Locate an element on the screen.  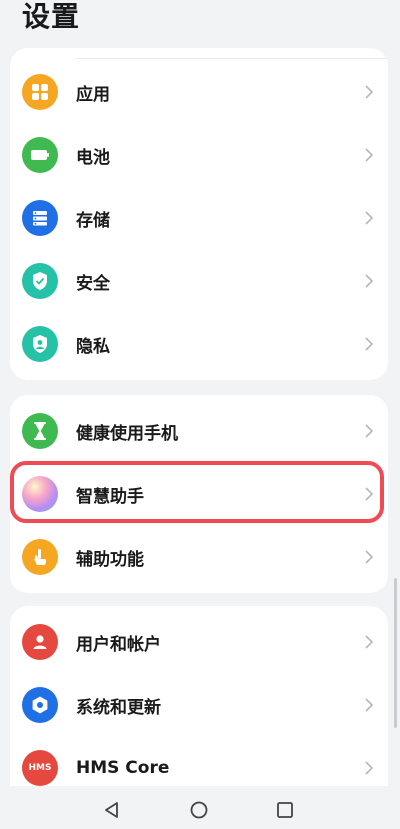
storage-icon is located at coordinates (40, 218).